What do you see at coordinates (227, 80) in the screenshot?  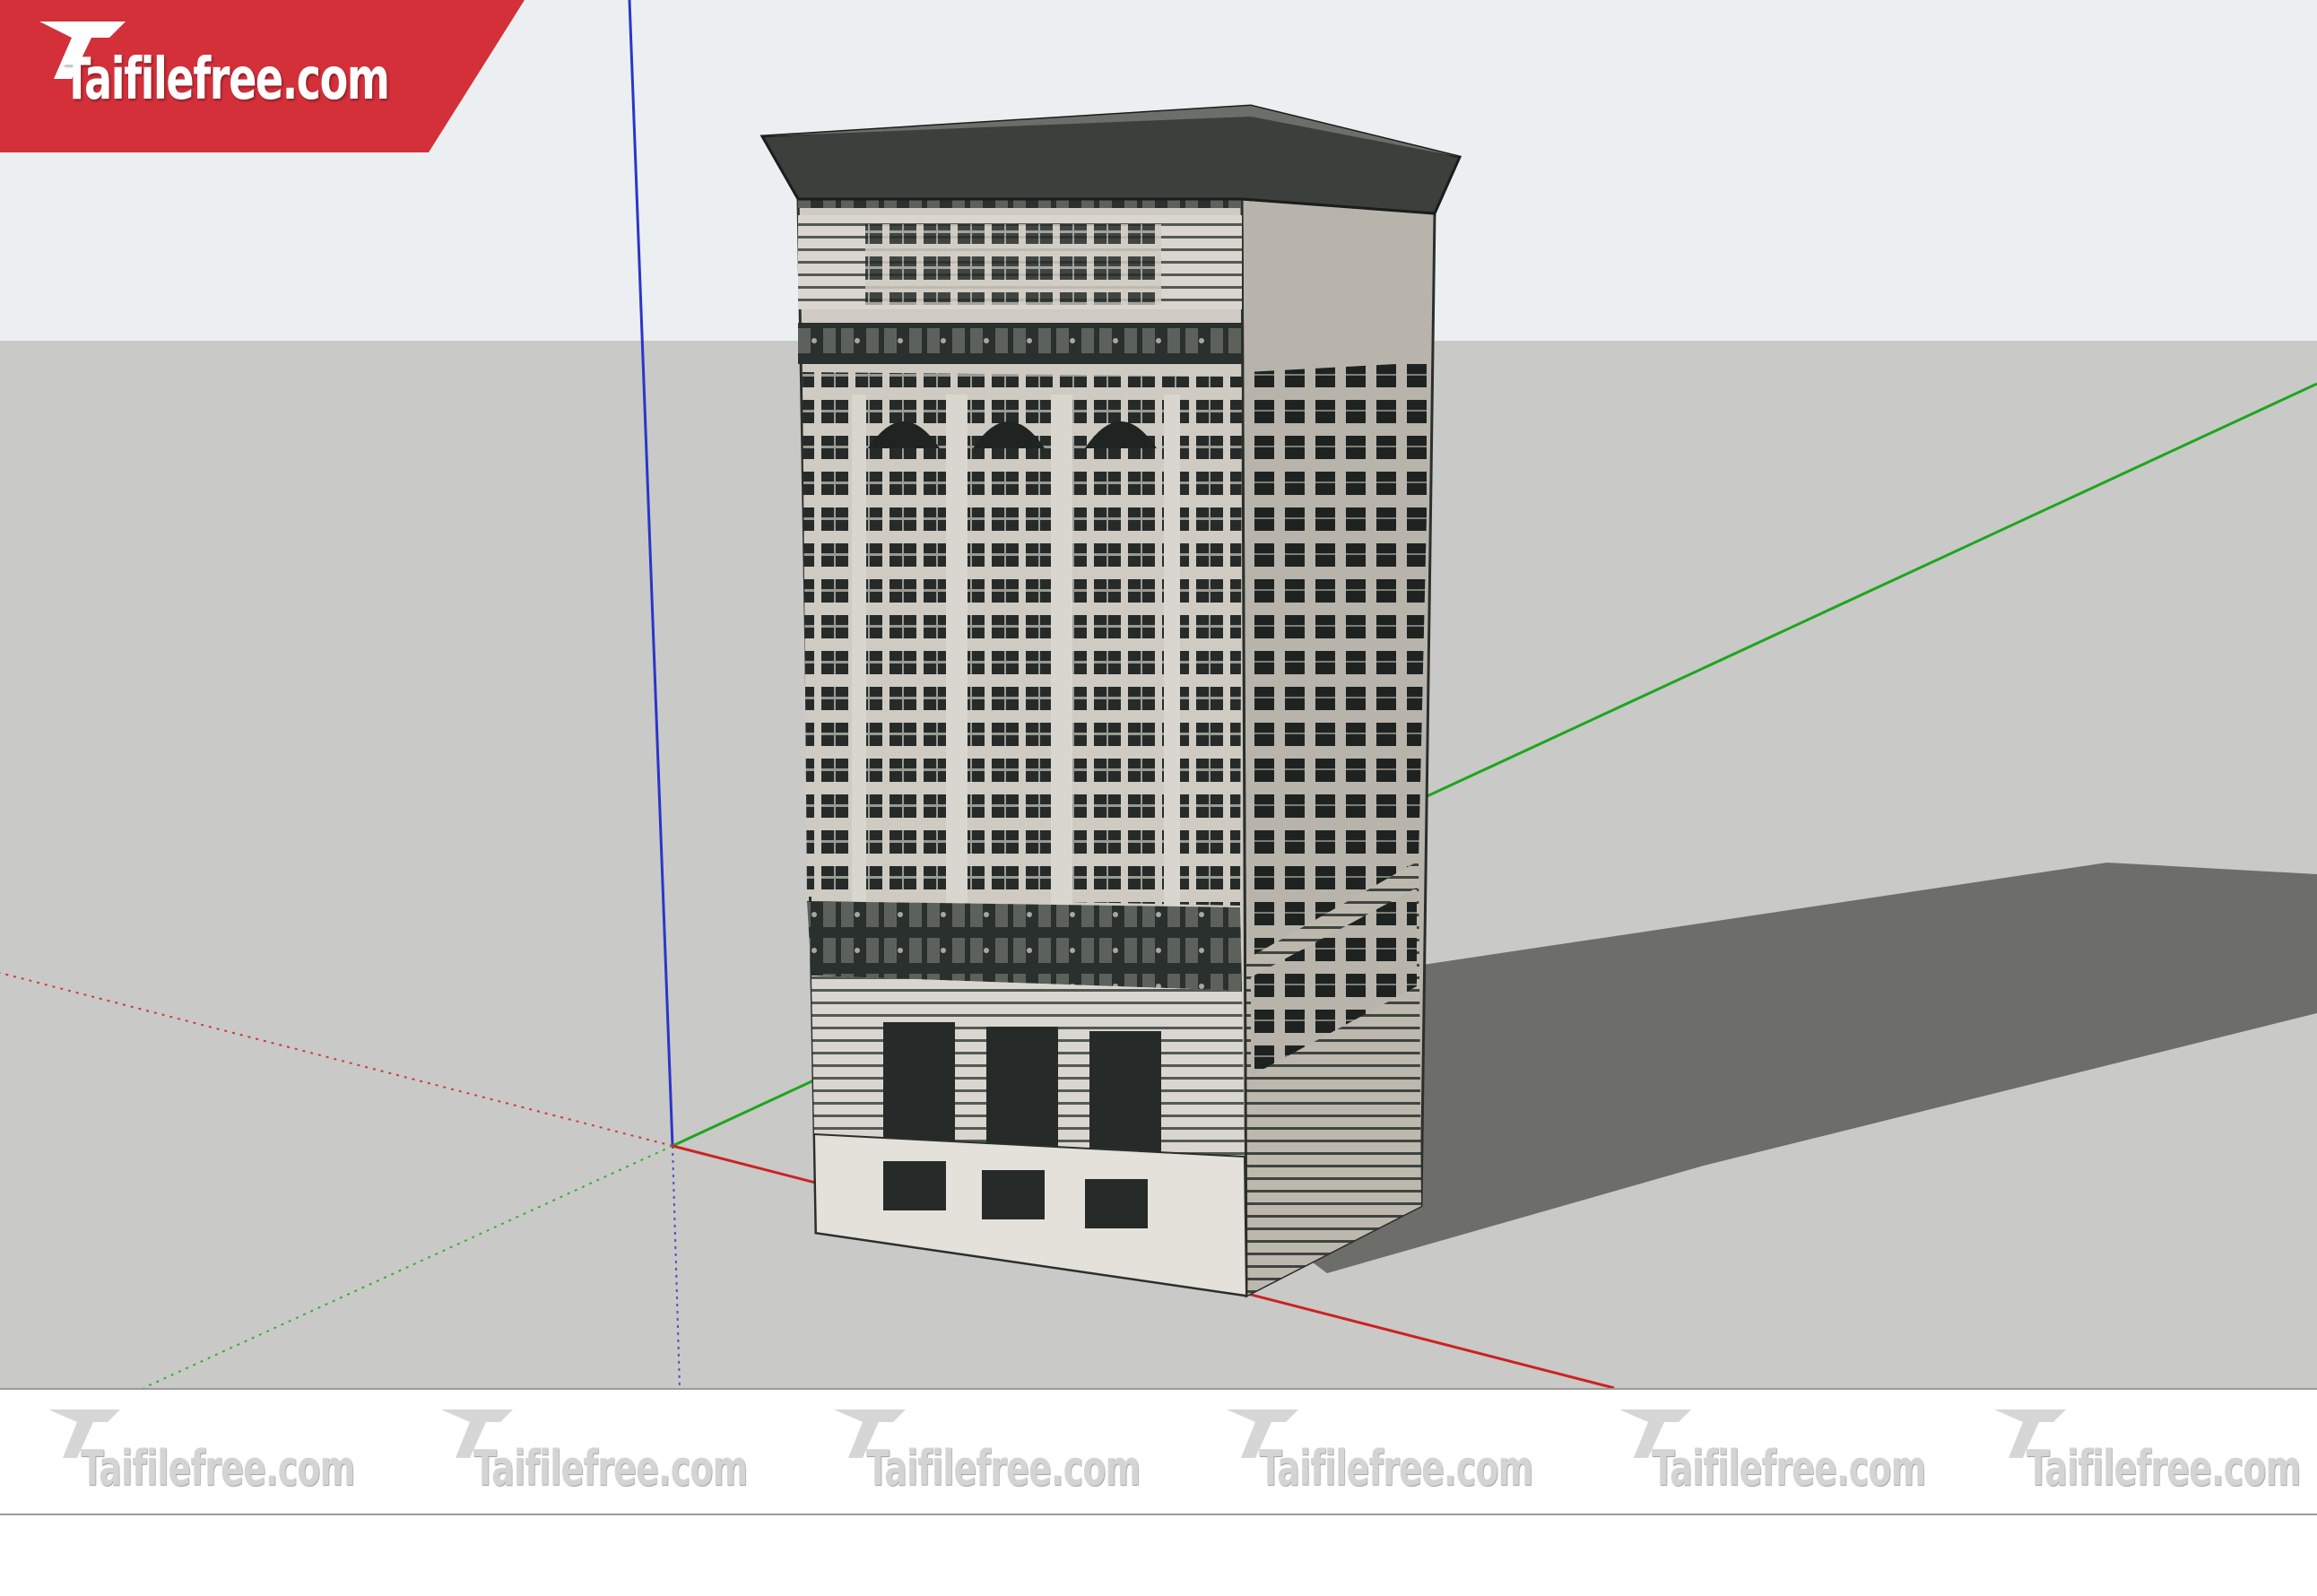 I see `brand-logo-text: Taifilefree.com` at bounding box center [227, 80].